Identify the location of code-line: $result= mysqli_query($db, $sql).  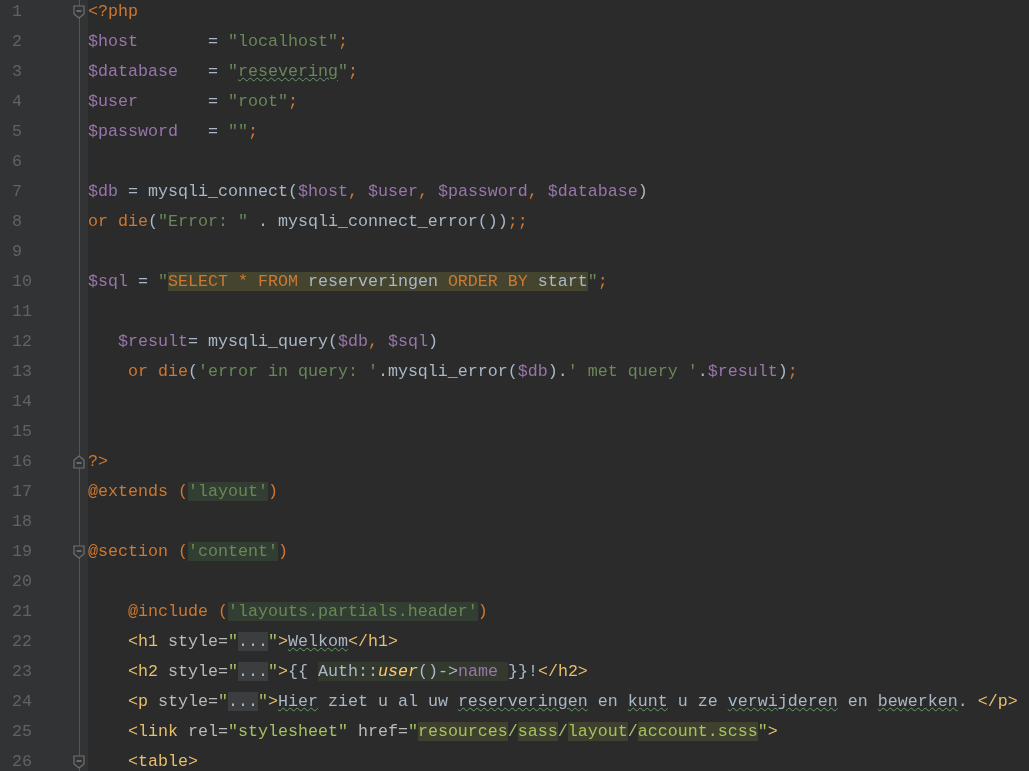
(277, 342).